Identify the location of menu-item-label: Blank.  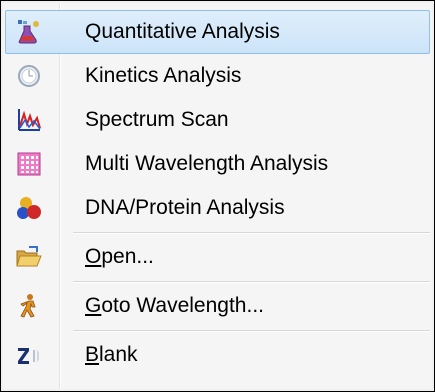
(111, 355).